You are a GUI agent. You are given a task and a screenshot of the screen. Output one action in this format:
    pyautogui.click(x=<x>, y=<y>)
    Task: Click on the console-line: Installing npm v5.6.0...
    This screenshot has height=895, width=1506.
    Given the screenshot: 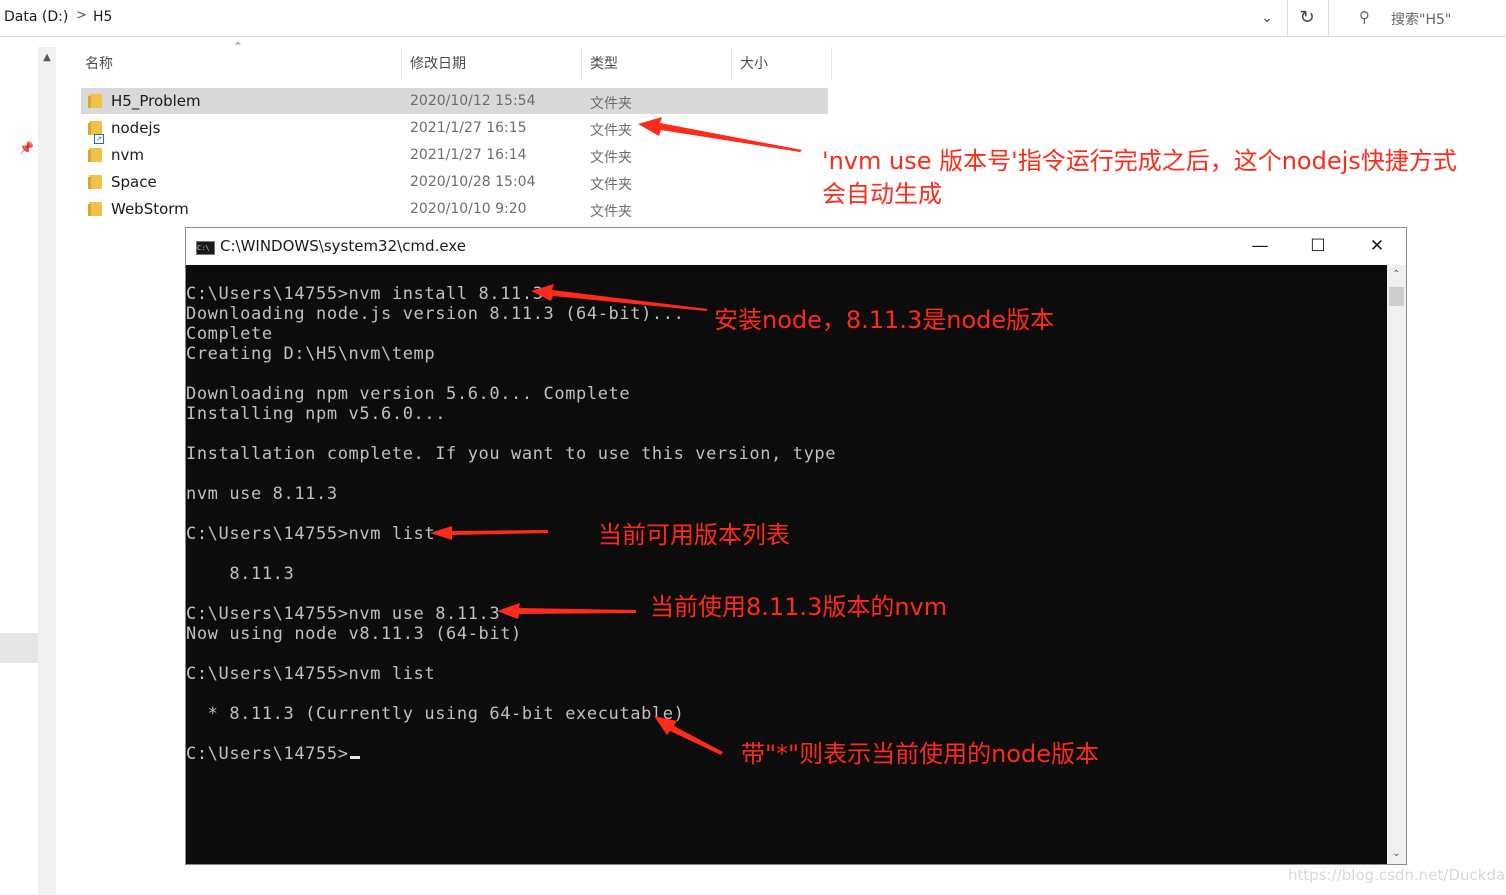 What is the action you would take?
    pyautogui.click(x=316, y=414)
    